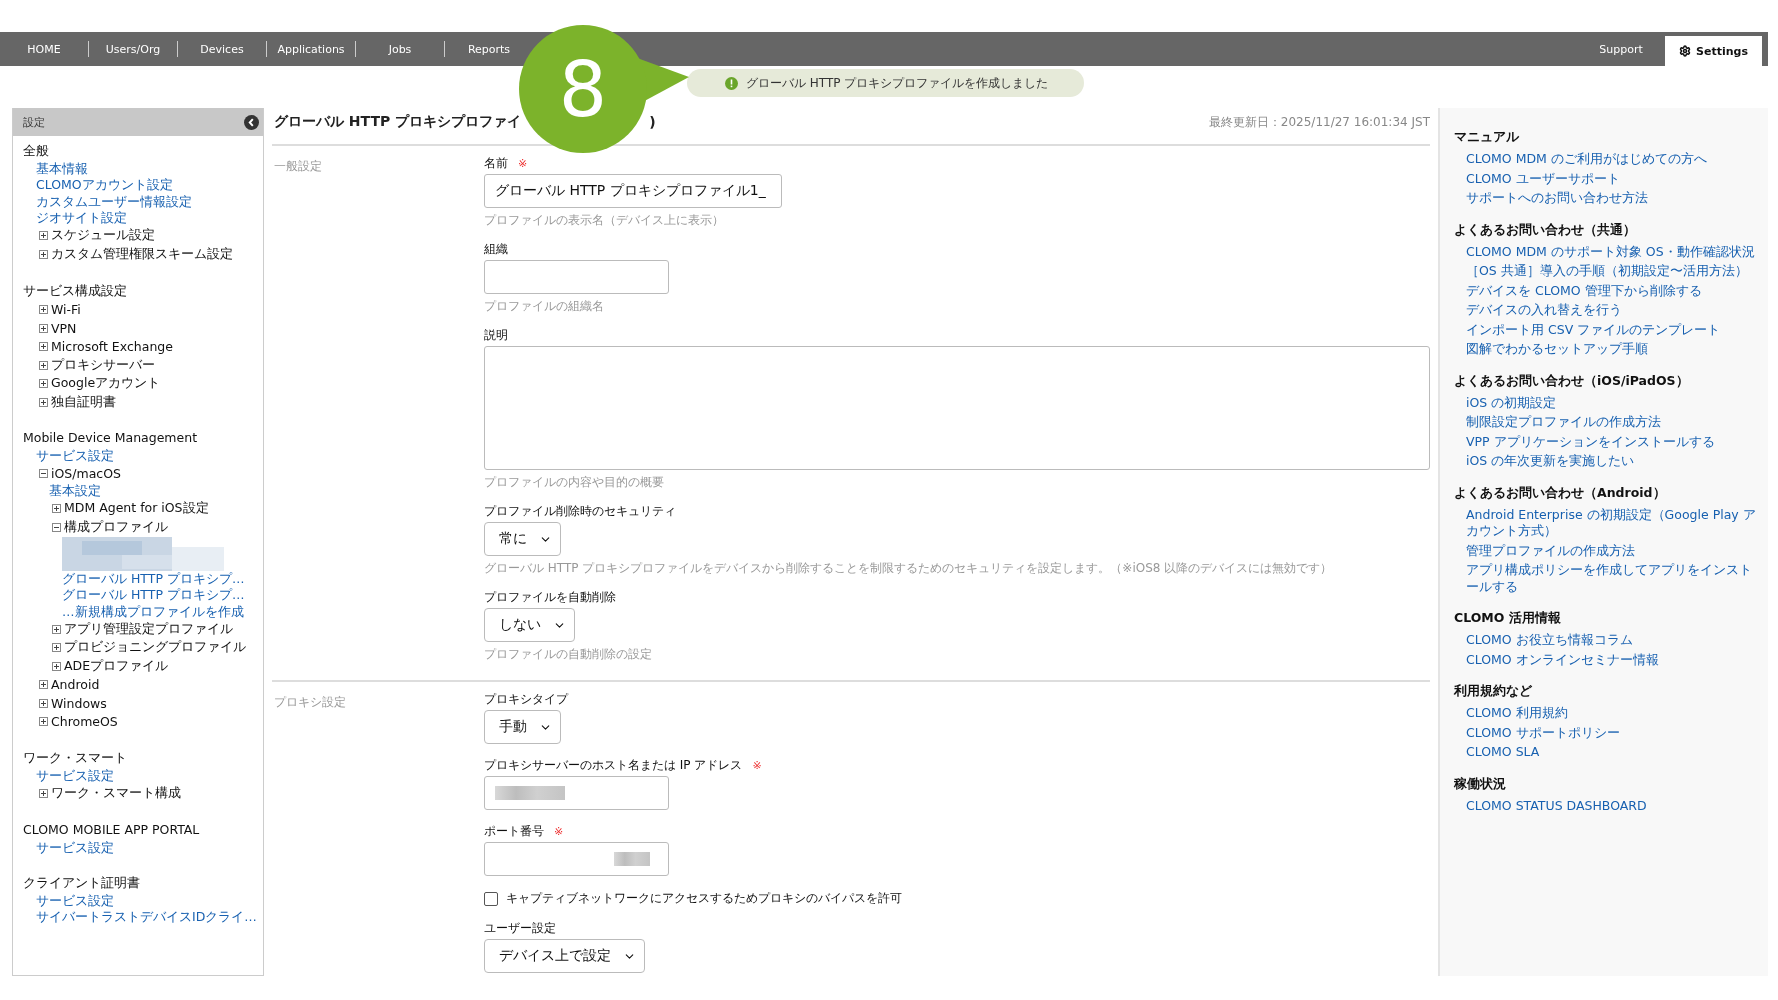 Image resolution: width=1778 pixels, height=1000 pixels. What do you see at coordinates (1713, 51) in the screenshot?
I see `nav-tab: Settings` at bounding box center [1713, 51].